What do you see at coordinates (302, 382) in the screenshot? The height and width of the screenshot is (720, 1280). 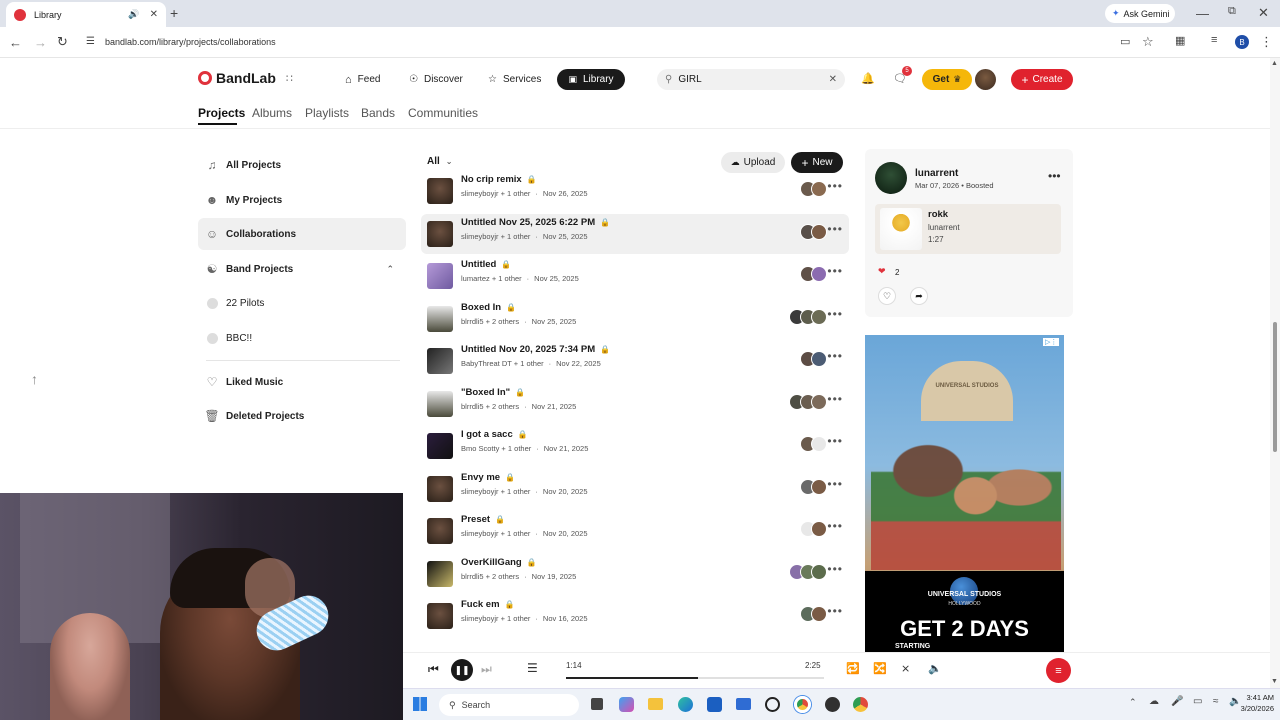 I see `sidebar-liked-music: ♡ Liked Music` at bounding box center [302, 382].